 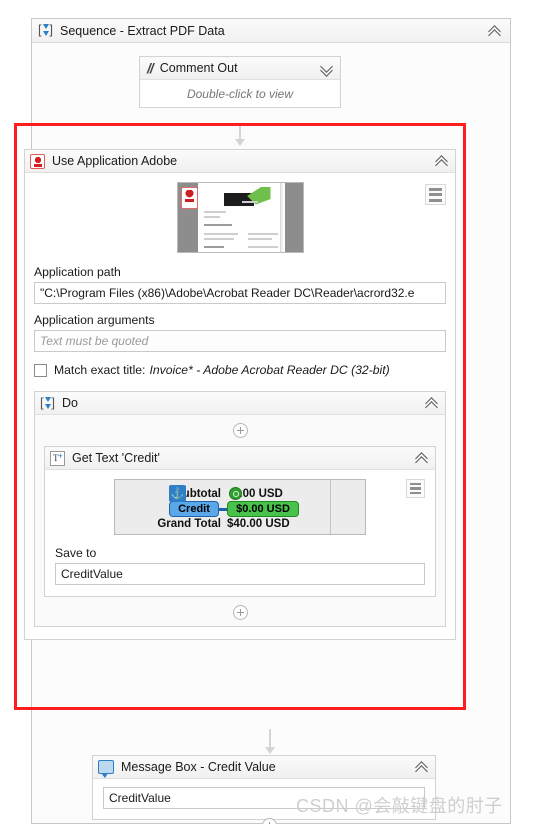 What do you see at coordinates (240, 458) in the screenshot?
I see `get-text-header: T Get Text 'Credit'` at bounding box center [240, 458].